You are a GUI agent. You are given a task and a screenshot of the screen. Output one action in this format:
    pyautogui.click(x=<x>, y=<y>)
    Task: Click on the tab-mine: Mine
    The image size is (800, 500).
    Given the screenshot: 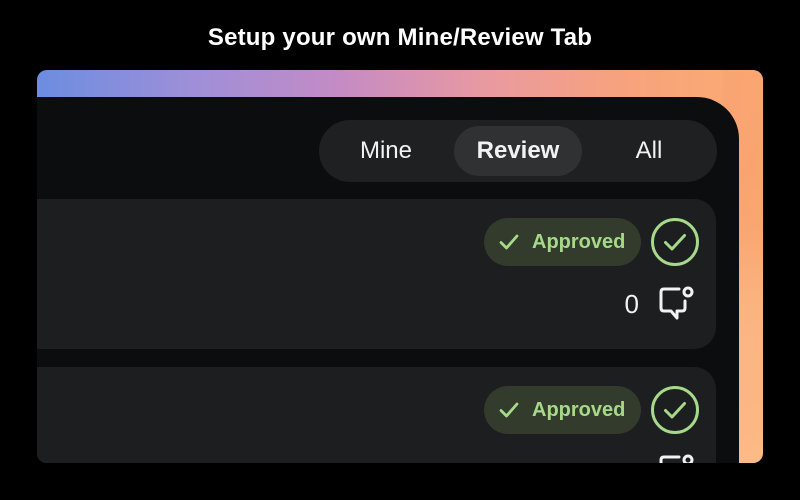 What is the action you would take?
    pyautogui.click(x=386, y=151)
    